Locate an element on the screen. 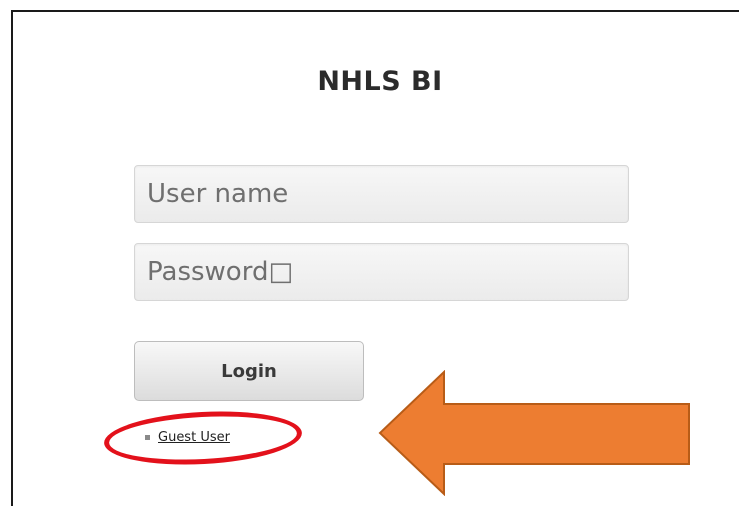 This screenshot has width=739, height=506. username-input is located at coordinates (381, 194).